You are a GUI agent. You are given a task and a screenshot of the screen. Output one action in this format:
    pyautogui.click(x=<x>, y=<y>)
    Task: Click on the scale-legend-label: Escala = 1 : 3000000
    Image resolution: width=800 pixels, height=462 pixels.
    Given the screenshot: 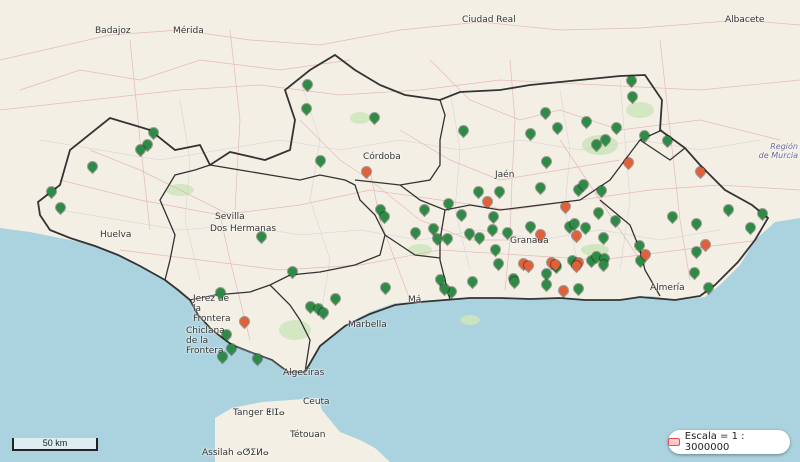 What is the action you would take?
    pyautogui.click(x=714, y=442)
    